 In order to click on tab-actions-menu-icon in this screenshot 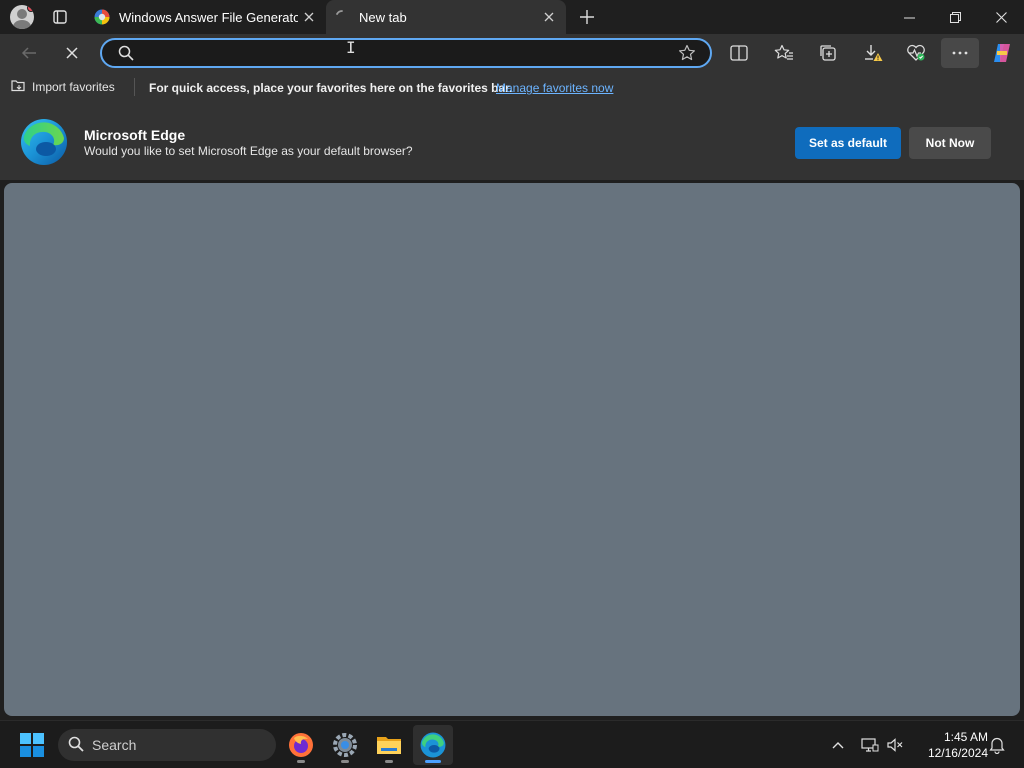, I will do `click(60, 17)`.